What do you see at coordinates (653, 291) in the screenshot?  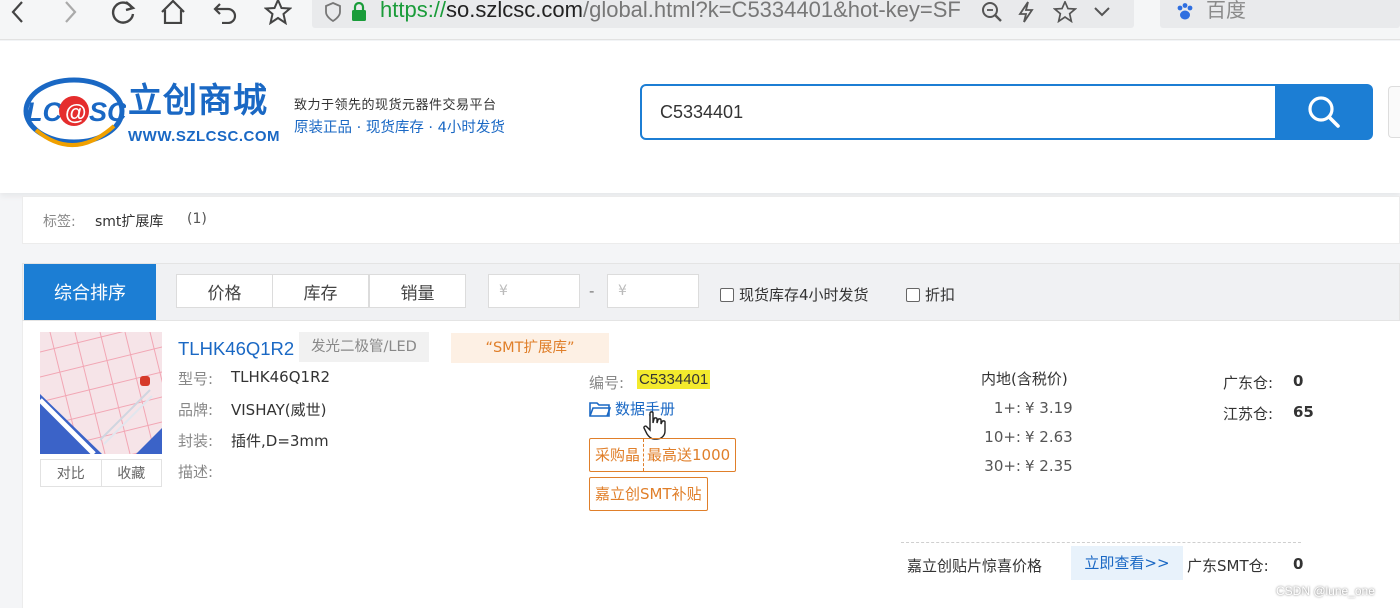 I see `price-max-input: ¥` at bounding box center [653, 291].